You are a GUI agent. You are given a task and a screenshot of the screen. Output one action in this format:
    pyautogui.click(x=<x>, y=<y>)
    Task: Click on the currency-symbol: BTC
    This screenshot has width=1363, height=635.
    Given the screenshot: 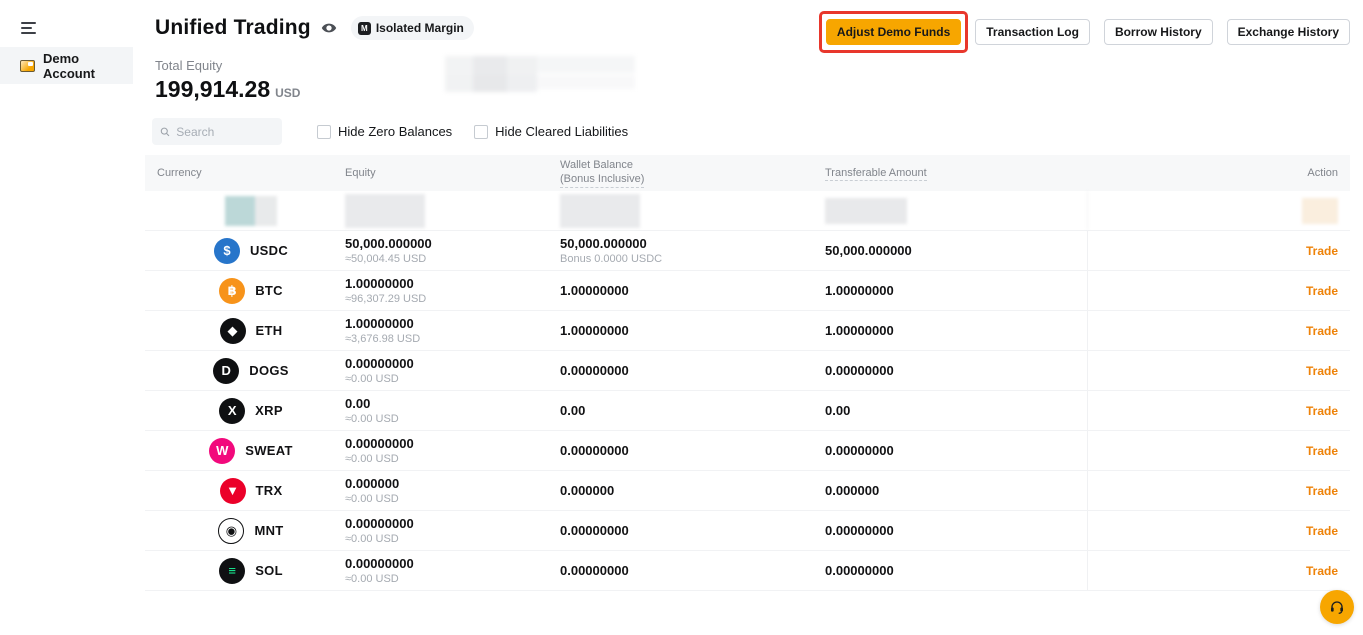 What is the action you would take?
    pyautogui.click(x=269, y=290)
    